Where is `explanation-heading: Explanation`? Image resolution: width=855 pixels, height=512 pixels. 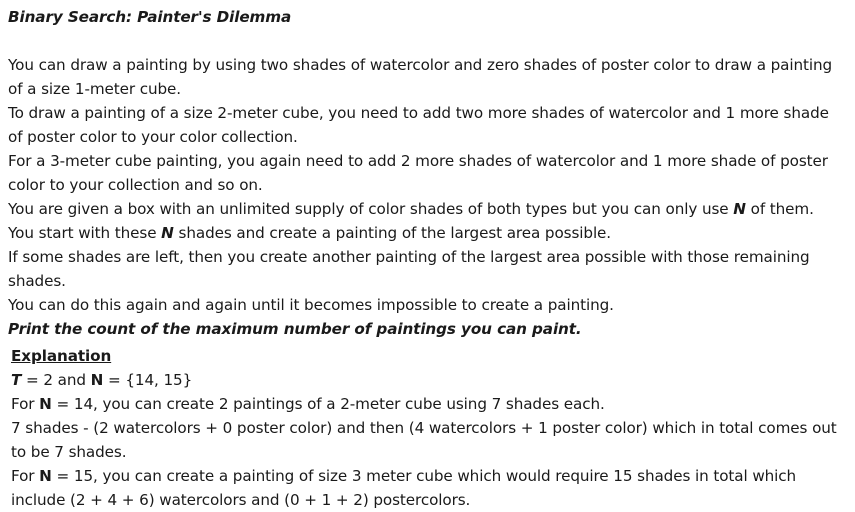 explanation-heading: Explanation is located at coordinates (61, 356).